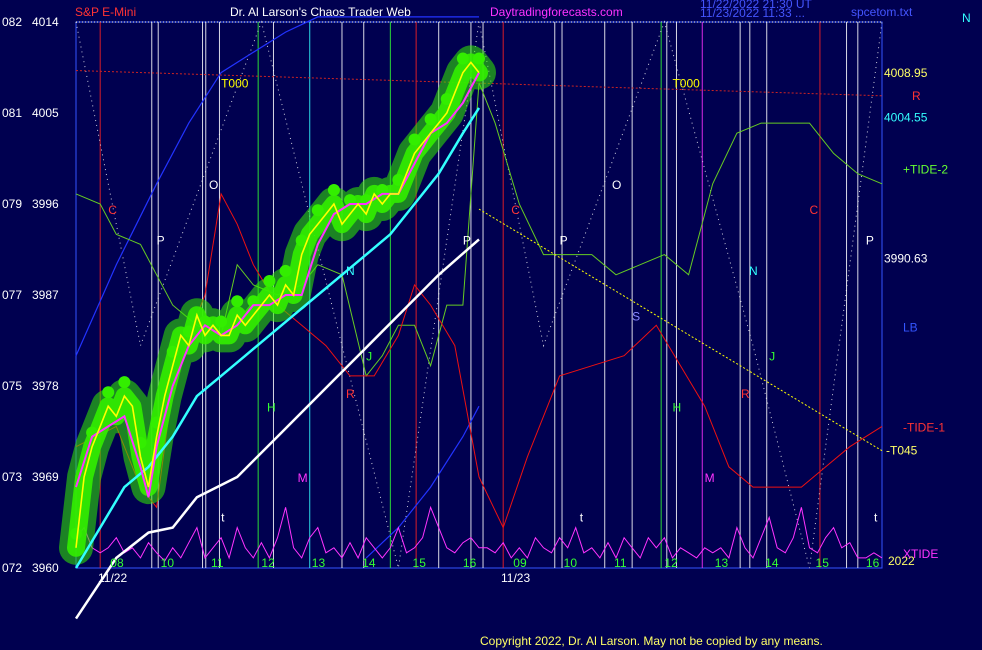  I want to click on y-price-label-5: 3969, so click(45, 477).